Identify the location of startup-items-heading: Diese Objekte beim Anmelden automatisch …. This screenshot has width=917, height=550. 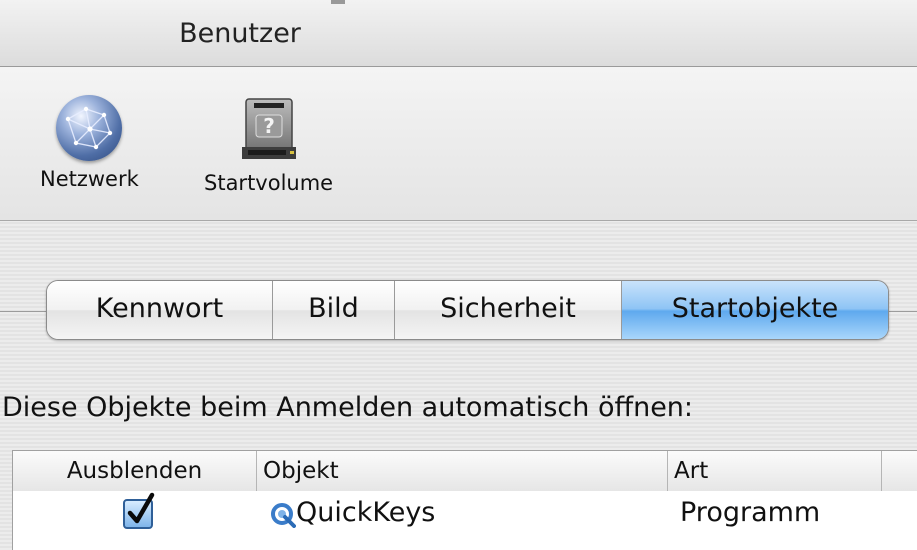
(348, 407).